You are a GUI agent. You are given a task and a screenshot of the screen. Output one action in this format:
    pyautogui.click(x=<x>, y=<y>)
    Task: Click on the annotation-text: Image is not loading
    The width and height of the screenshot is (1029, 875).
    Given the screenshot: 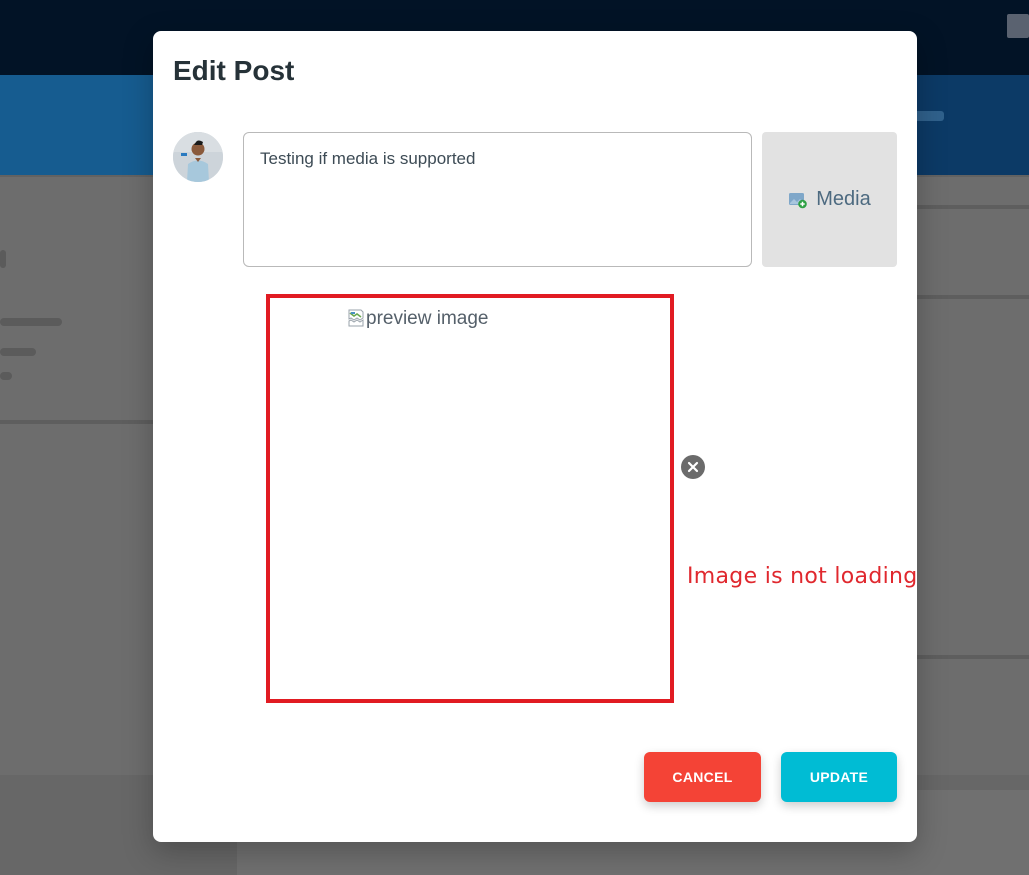 What is the action you would take?
    pyautogui.click(x=802, y=576)
    